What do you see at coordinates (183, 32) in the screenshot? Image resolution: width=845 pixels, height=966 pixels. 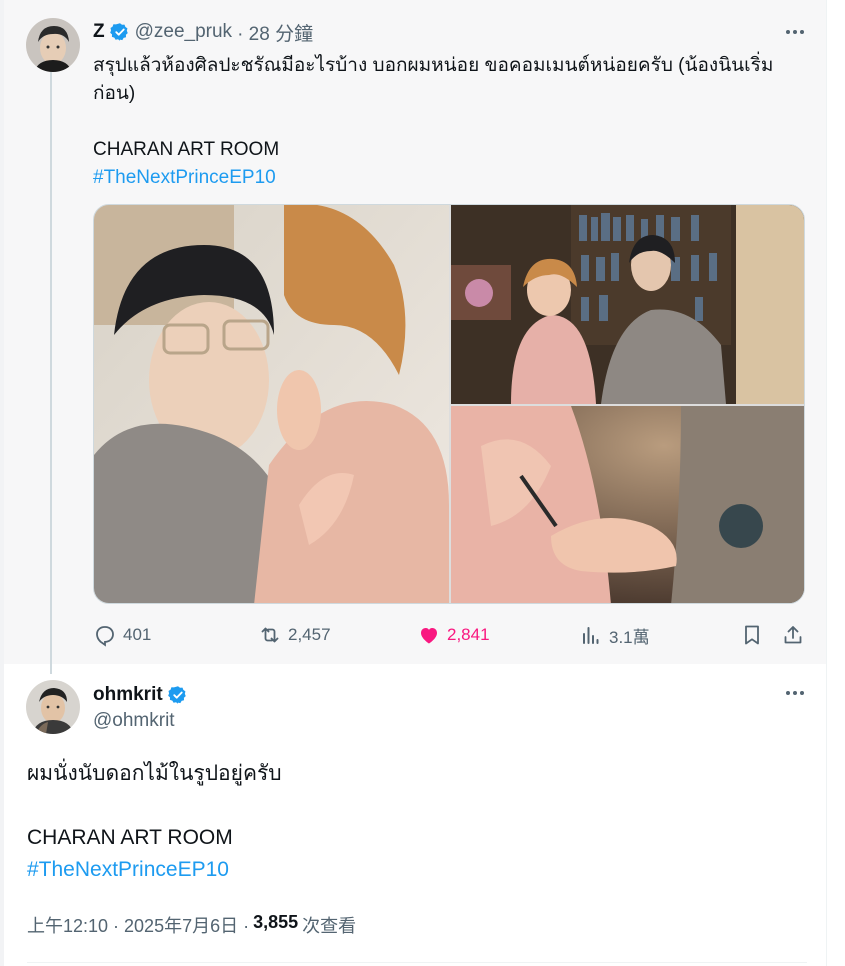 I see `user-handle: @zee_pruk` at bounding box center [183, 32].